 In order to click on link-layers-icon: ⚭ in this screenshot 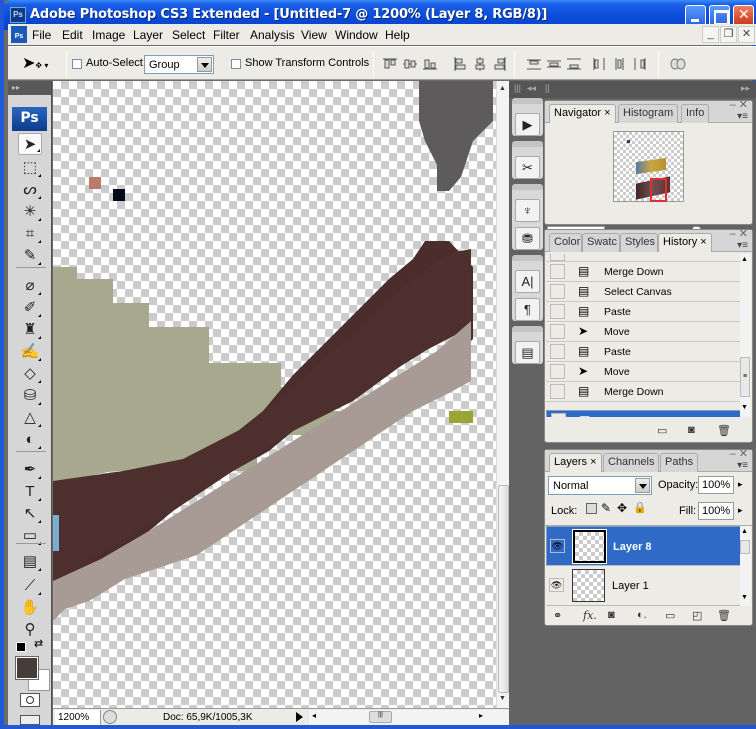, I will do `click(557, 615)`.